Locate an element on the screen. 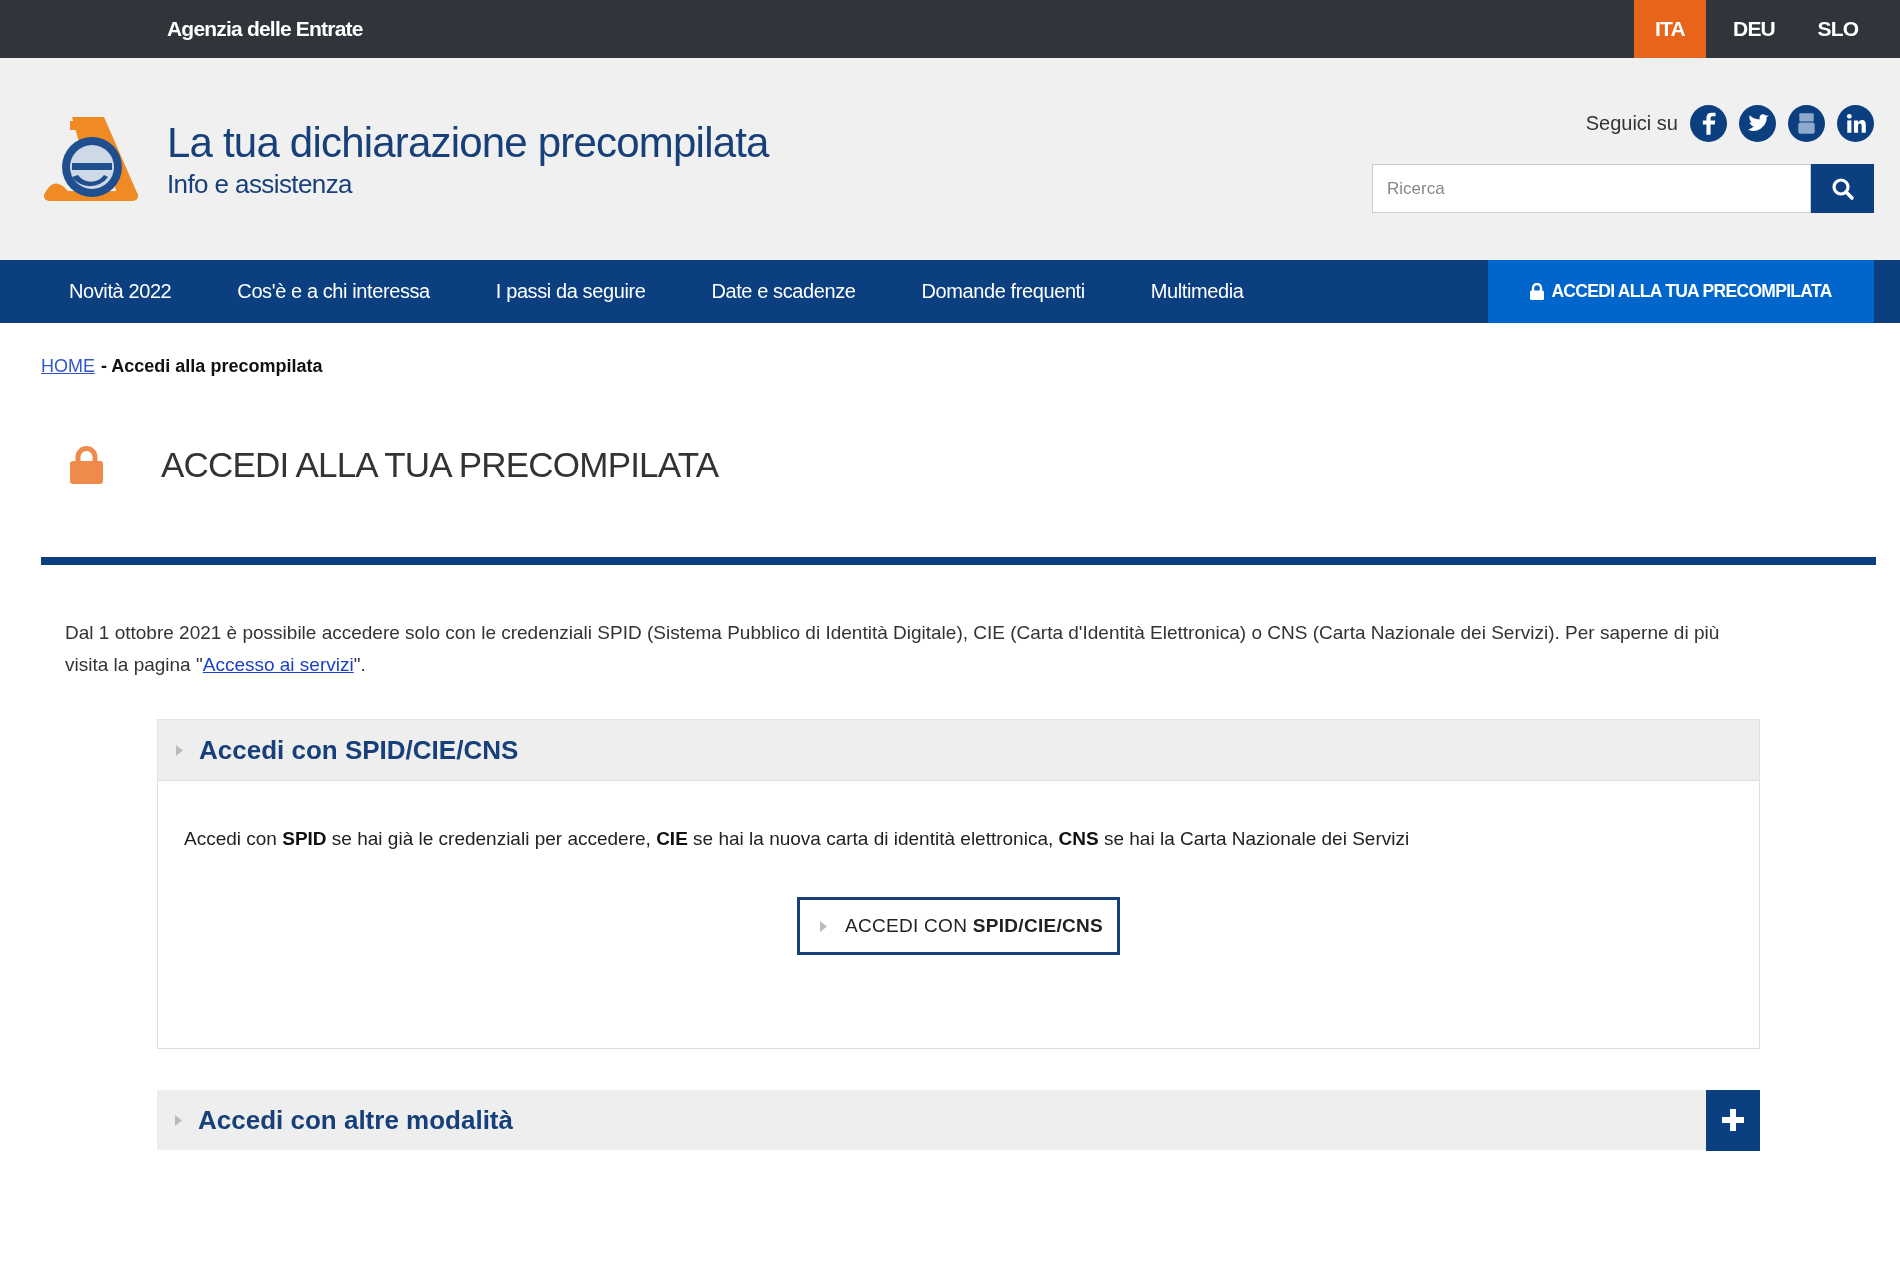 The height and width of the screenshot is (1280, 1900). plus-icon is located at coordinates (1733, 1120).